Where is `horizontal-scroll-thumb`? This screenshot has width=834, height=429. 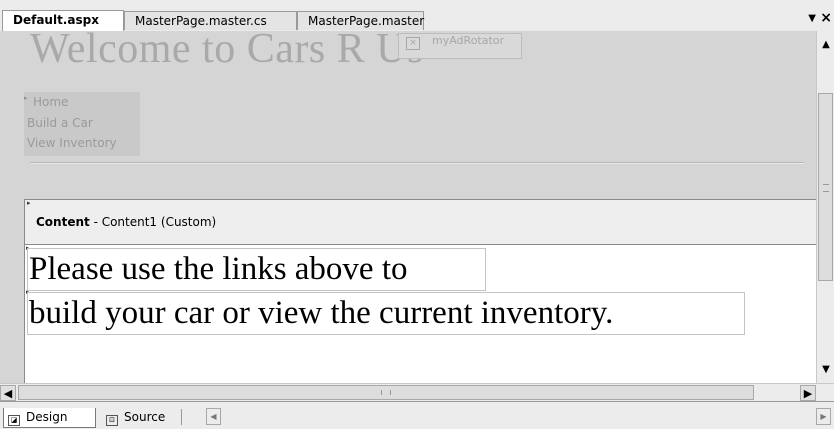
horizontal-scroll-thumb is located at coordinates (386, 392).